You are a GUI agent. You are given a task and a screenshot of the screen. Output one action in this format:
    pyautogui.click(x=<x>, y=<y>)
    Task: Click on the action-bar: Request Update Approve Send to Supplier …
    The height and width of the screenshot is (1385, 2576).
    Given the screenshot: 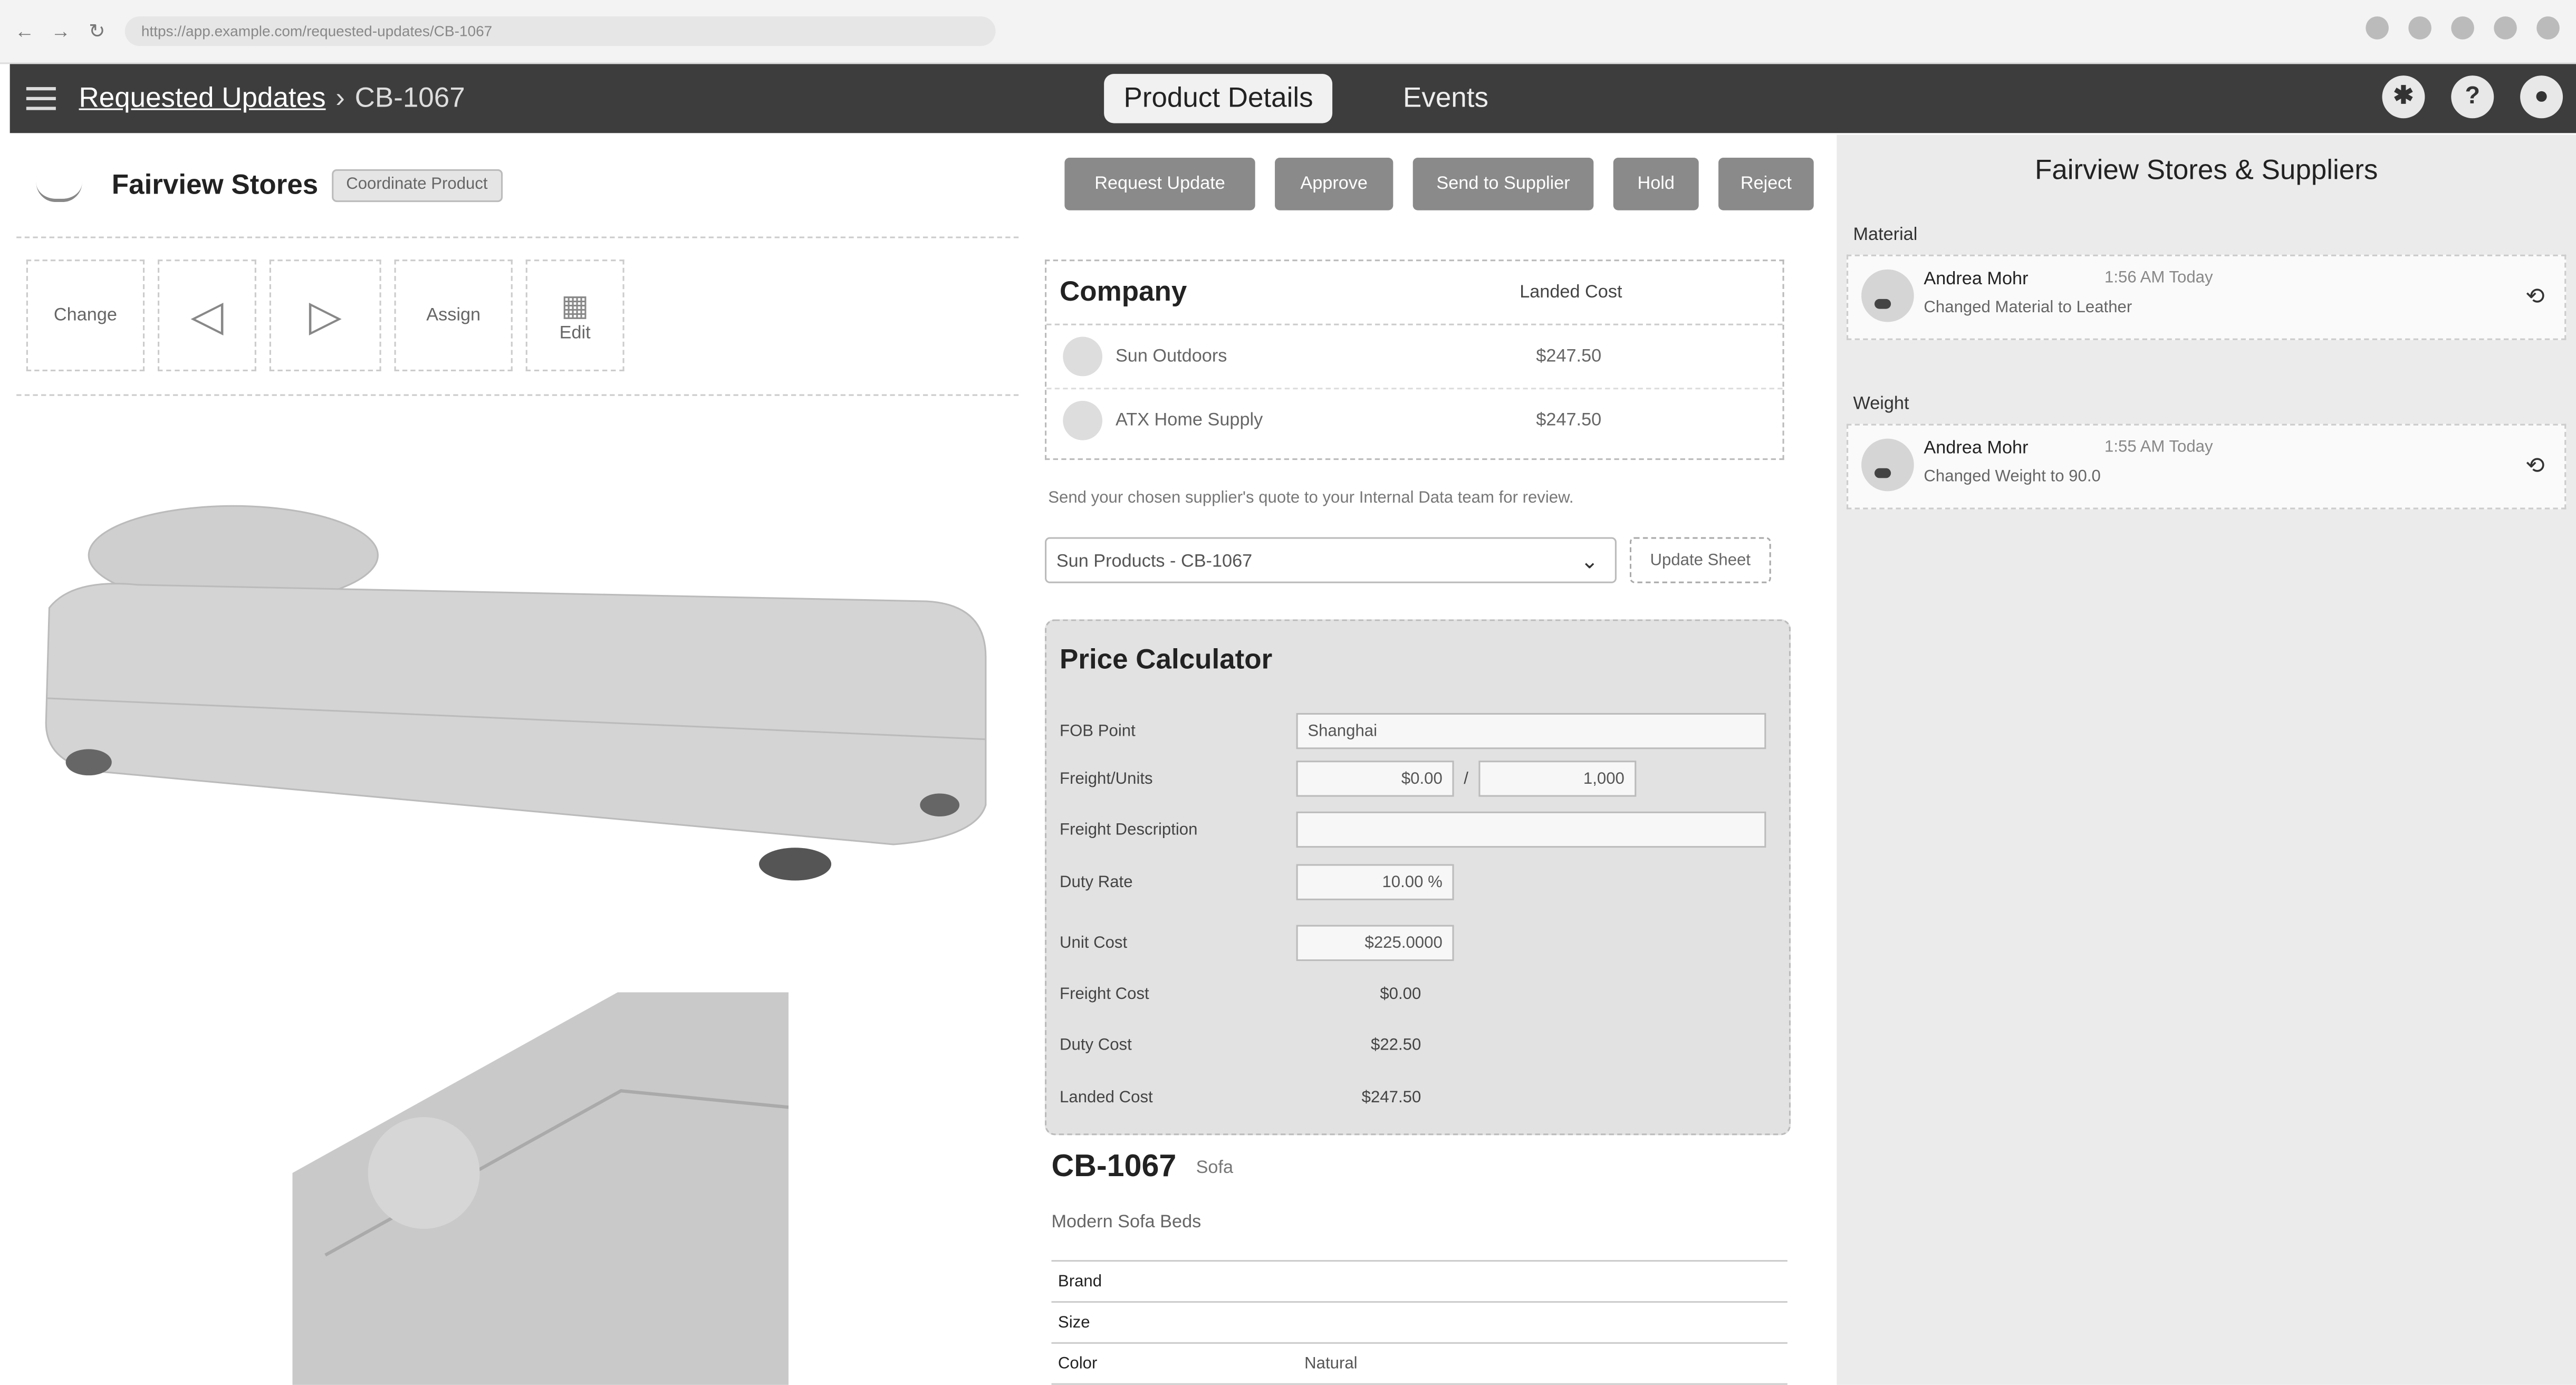 What is the action you would take?
    pyautogui.click(x=1439, y=184)
    